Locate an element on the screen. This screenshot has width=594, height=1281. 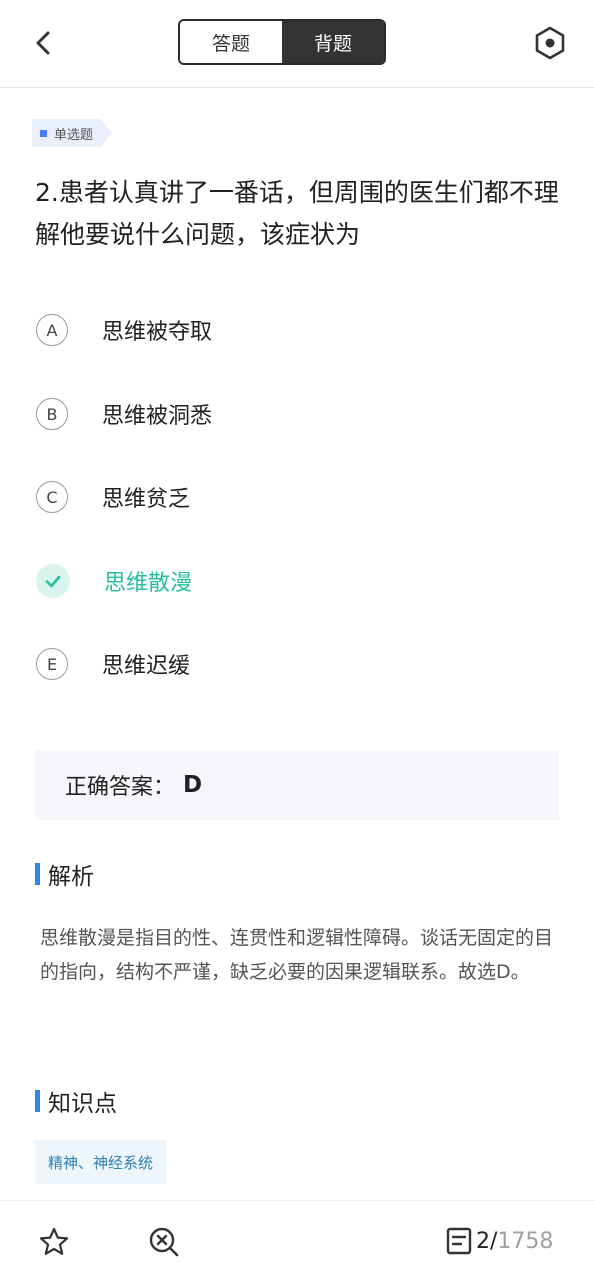
settings-hexagon-icon is located at coordinates (550, 43).